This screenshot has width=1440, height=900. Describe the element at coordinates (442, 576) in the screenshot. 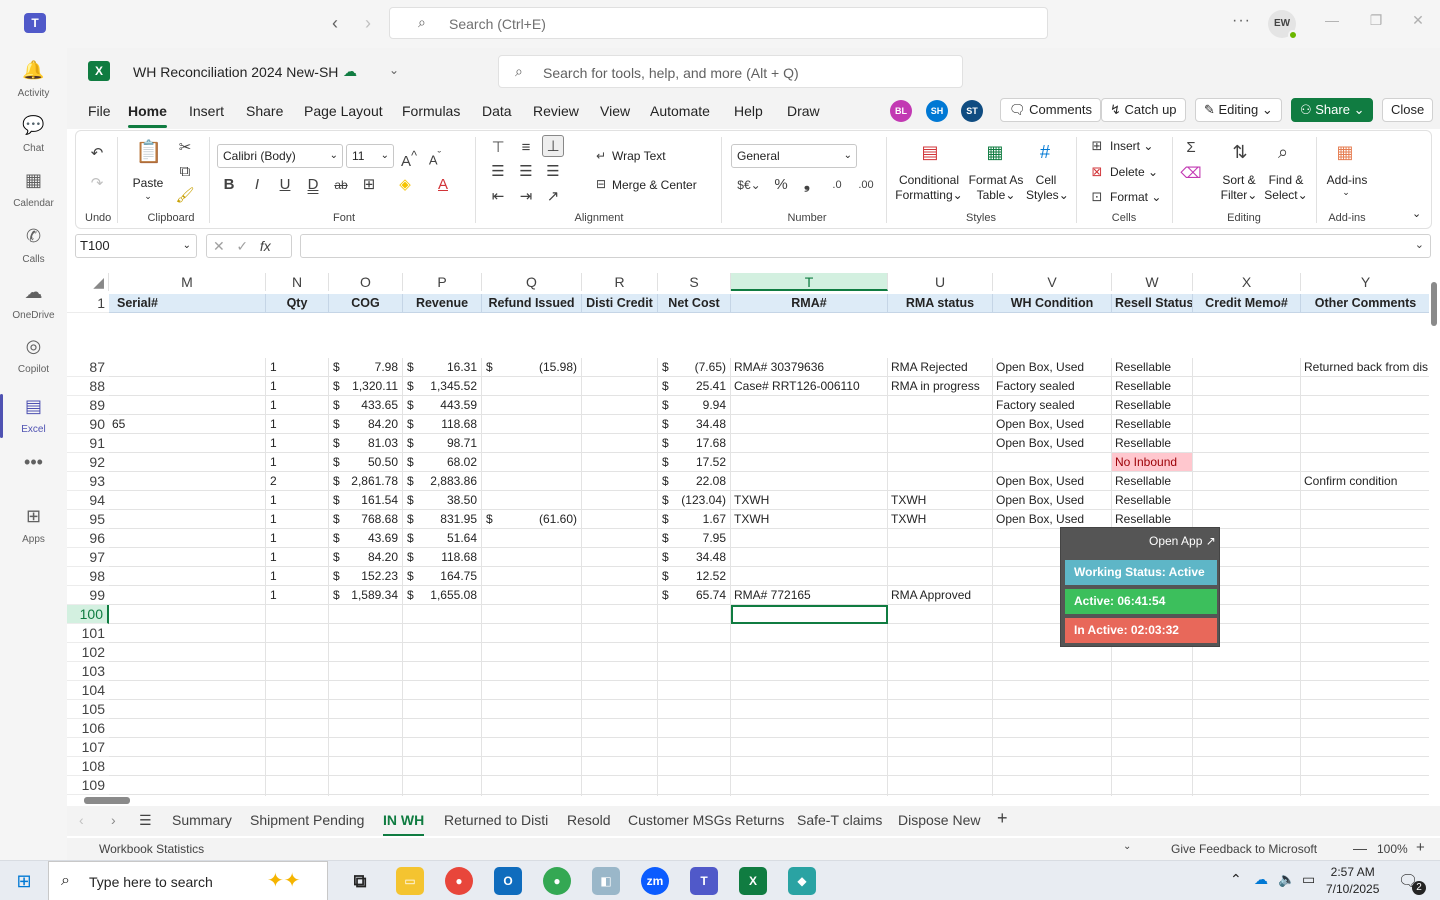

I see `table-cell: $164.75` at that location.